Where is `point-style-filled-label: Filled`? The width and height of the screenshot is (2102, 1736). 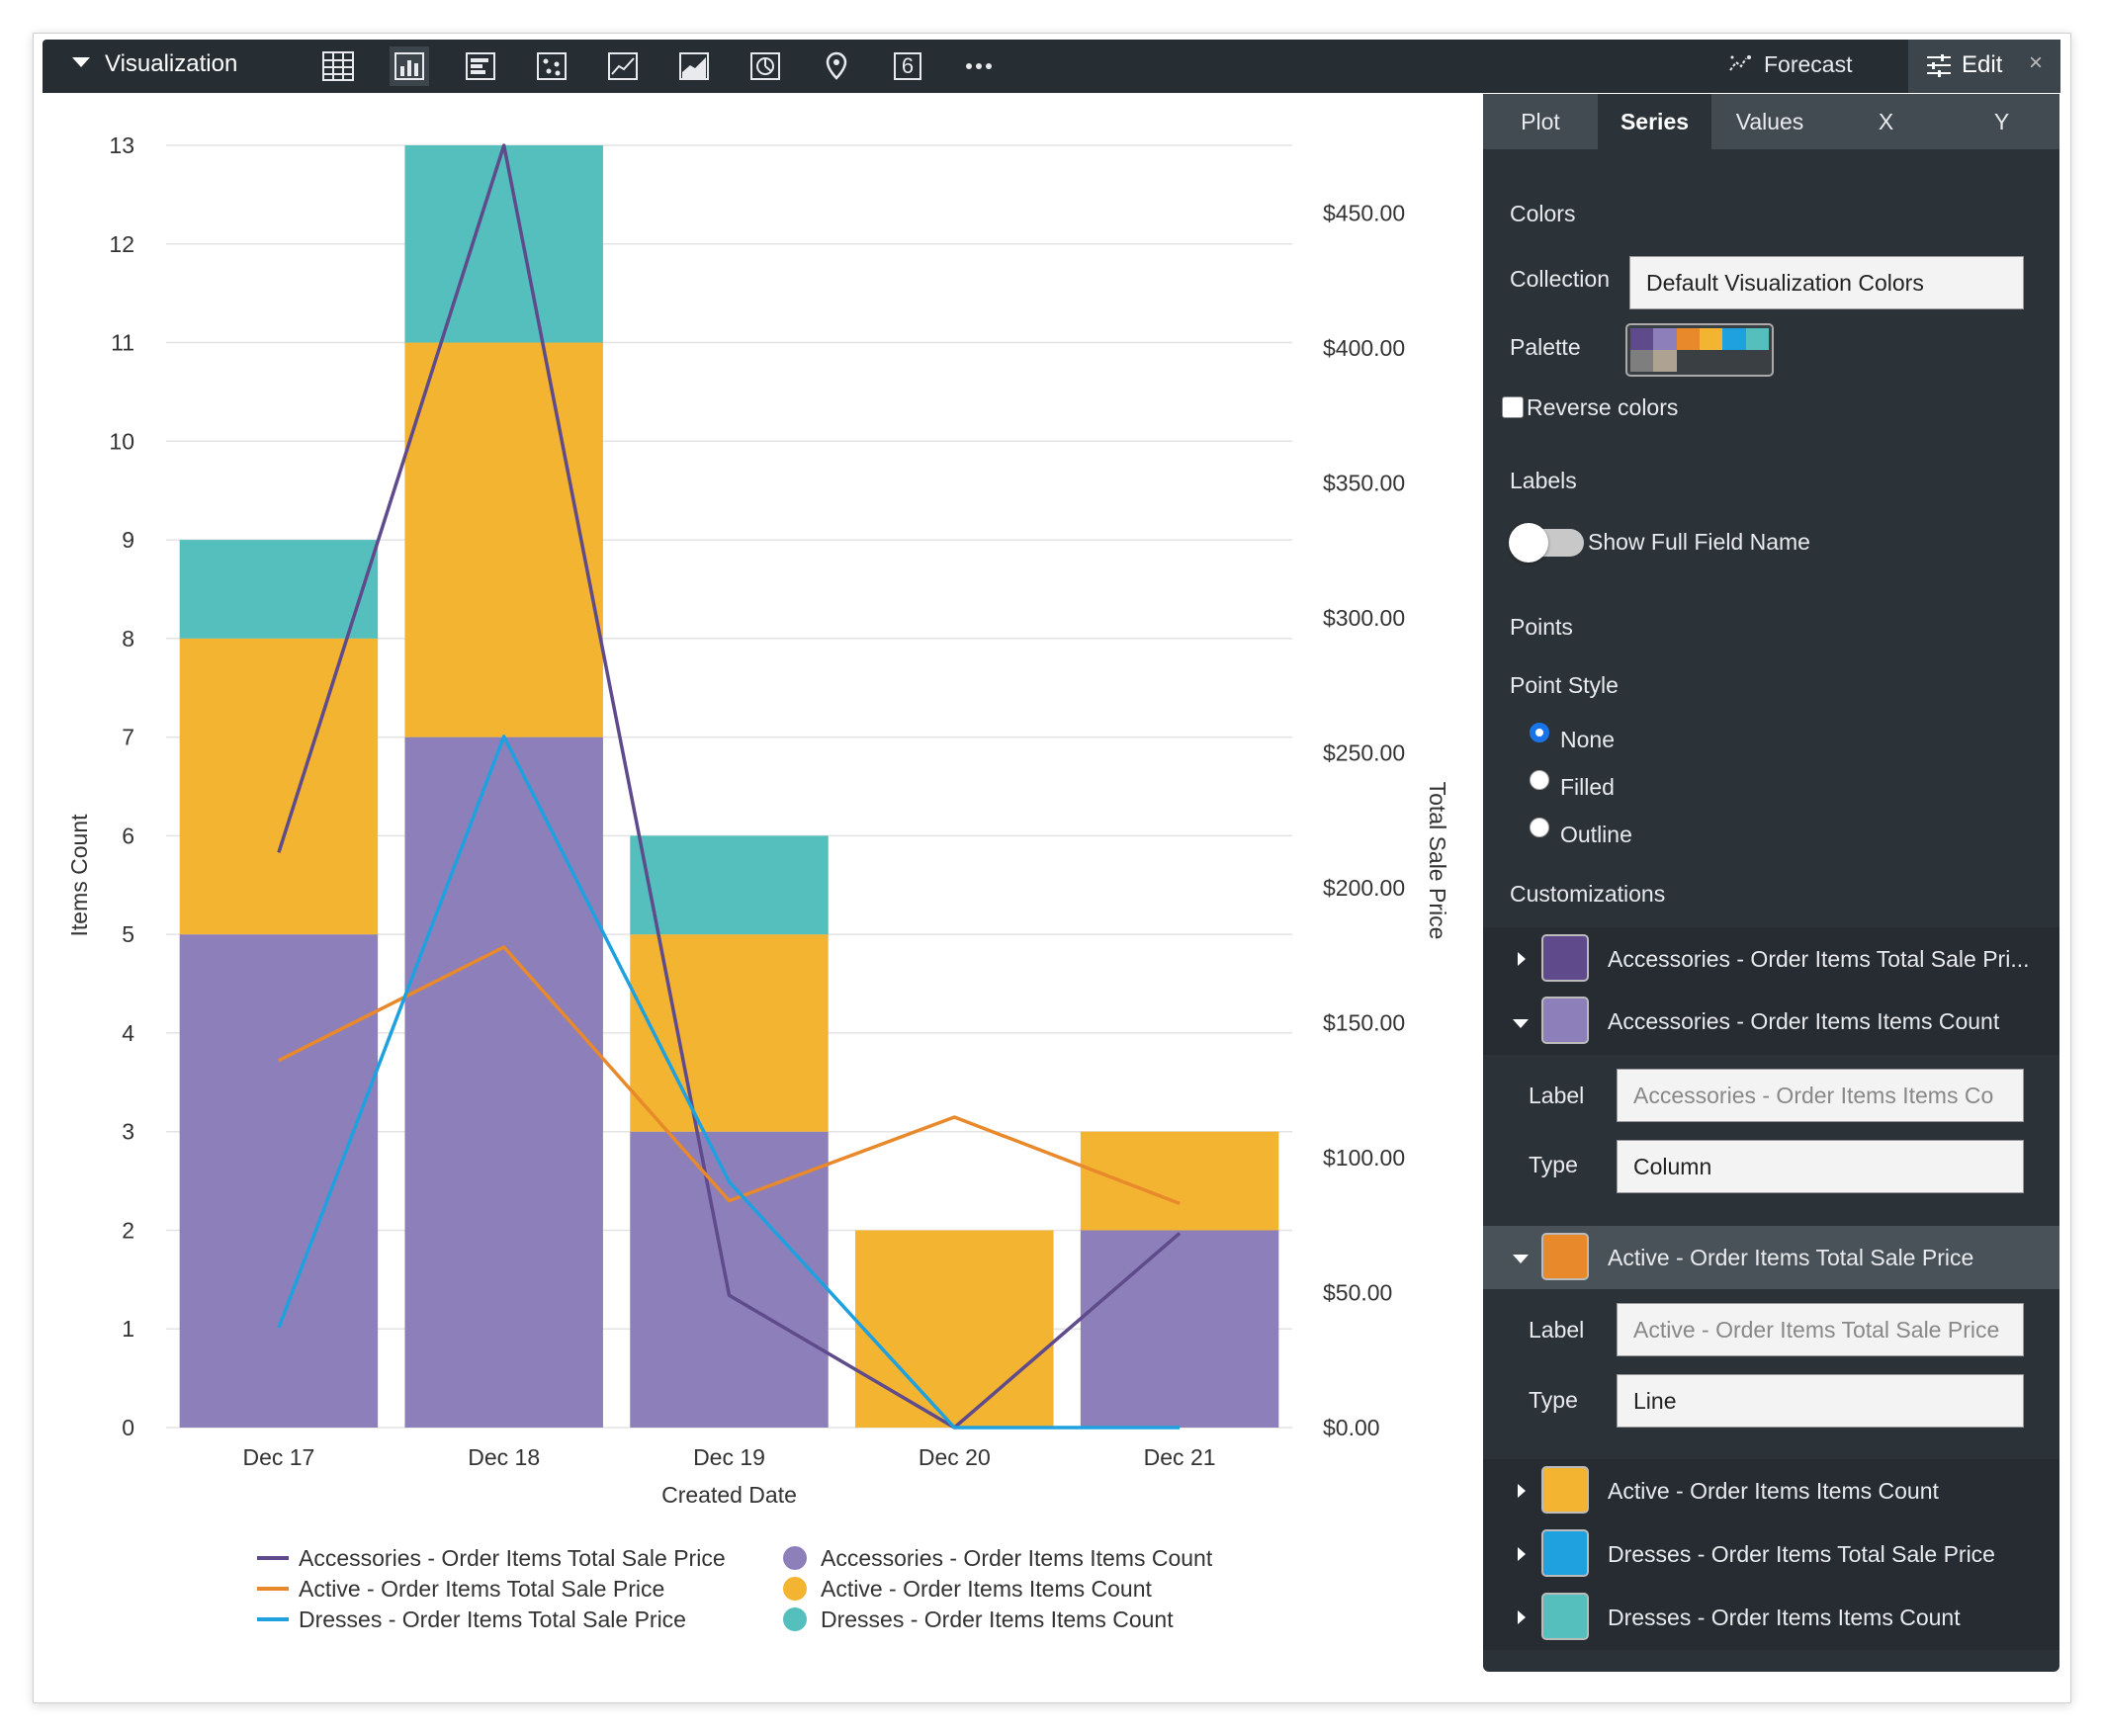 point-style-filled-label: Filled is located at coordinates (1587, 787).